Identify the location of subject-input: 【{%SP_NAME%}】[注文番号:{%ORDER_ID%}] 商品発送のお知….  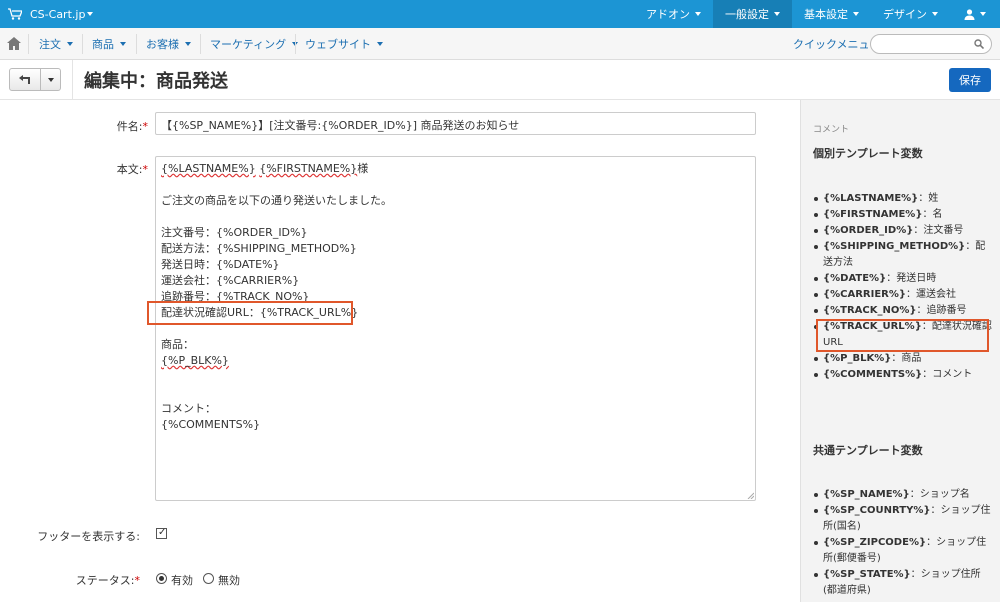
(455, 123).